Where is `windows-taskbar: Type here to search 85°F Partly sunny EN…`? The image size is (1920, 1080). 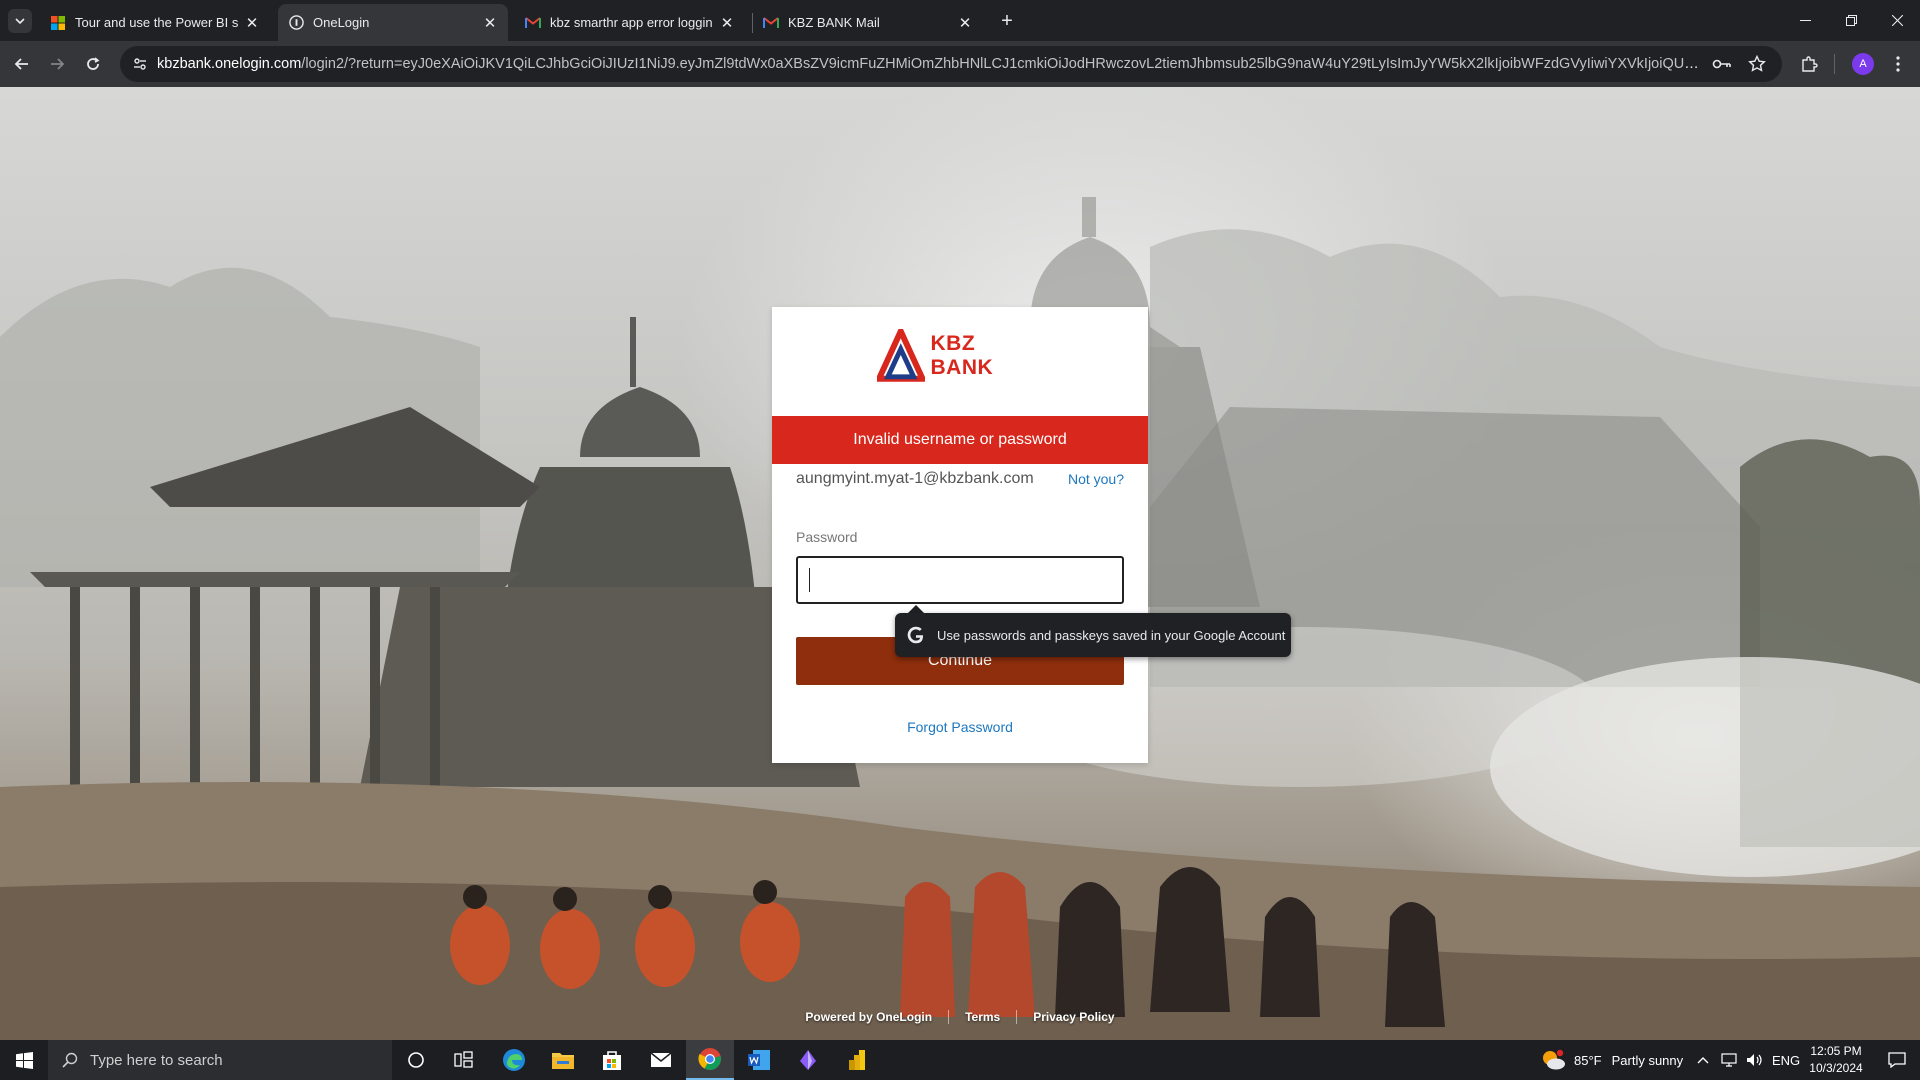
windows-taskbar: Type here to search 85°F Partly sunny EN… is located at coordinates (960, 1060).